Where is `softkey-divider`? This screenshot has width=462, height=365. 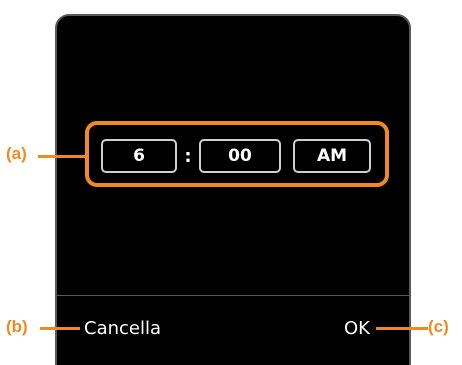 softkey-divider is located at coordinates (233, 295).